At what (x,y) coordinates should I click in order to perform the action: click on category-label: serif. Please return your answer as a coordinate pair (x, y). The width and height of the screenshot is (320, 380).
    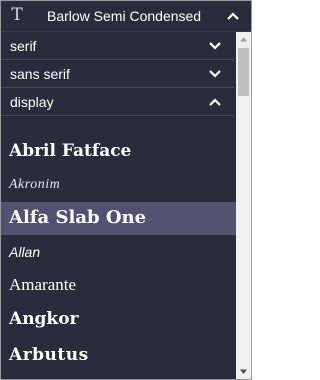
    Looking at the image, I should click on (23, 46).